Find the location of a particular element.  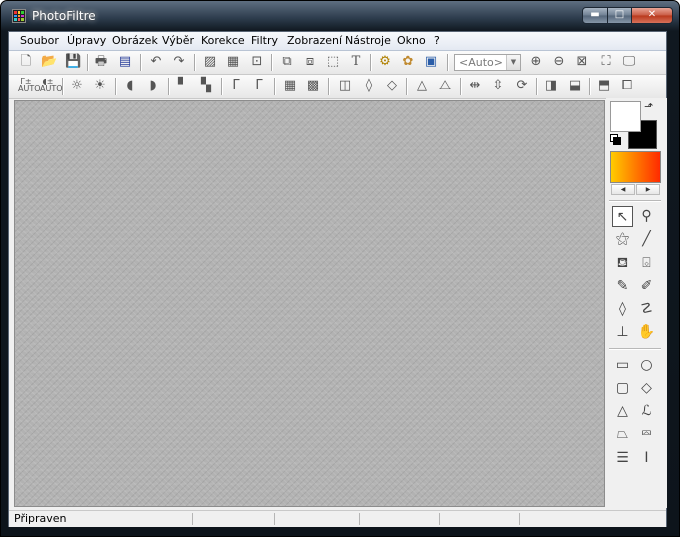

menu-vyber: Výběr is located at coordinates (178, 40).